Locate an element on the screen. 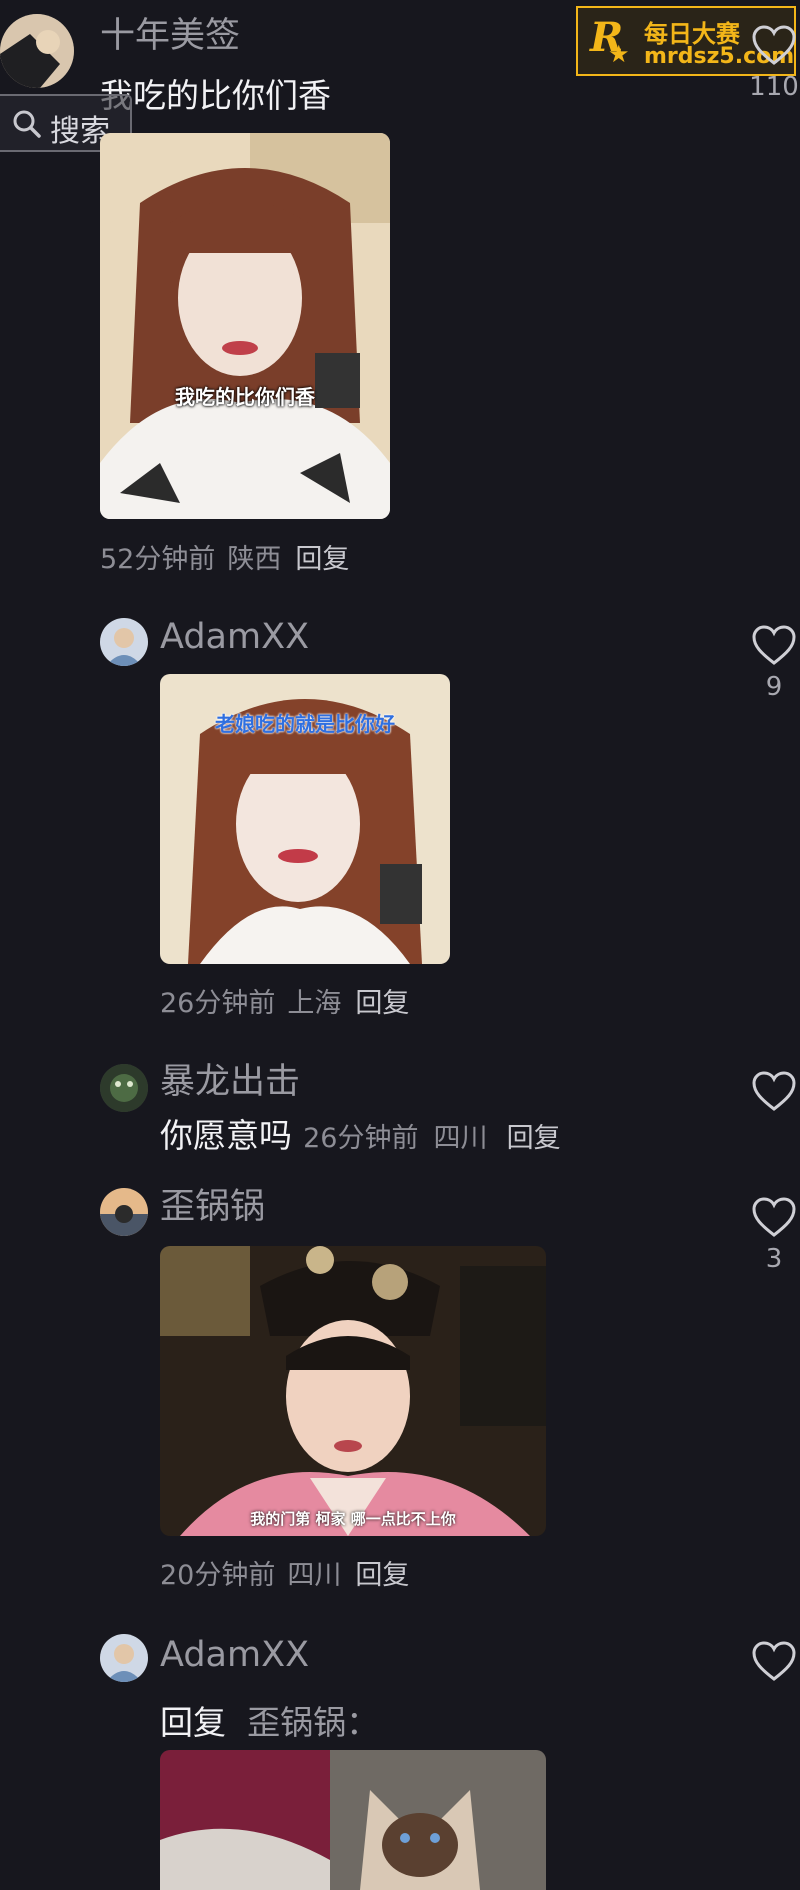  comment-location: 上海 is located at coordinates (314, 1003).